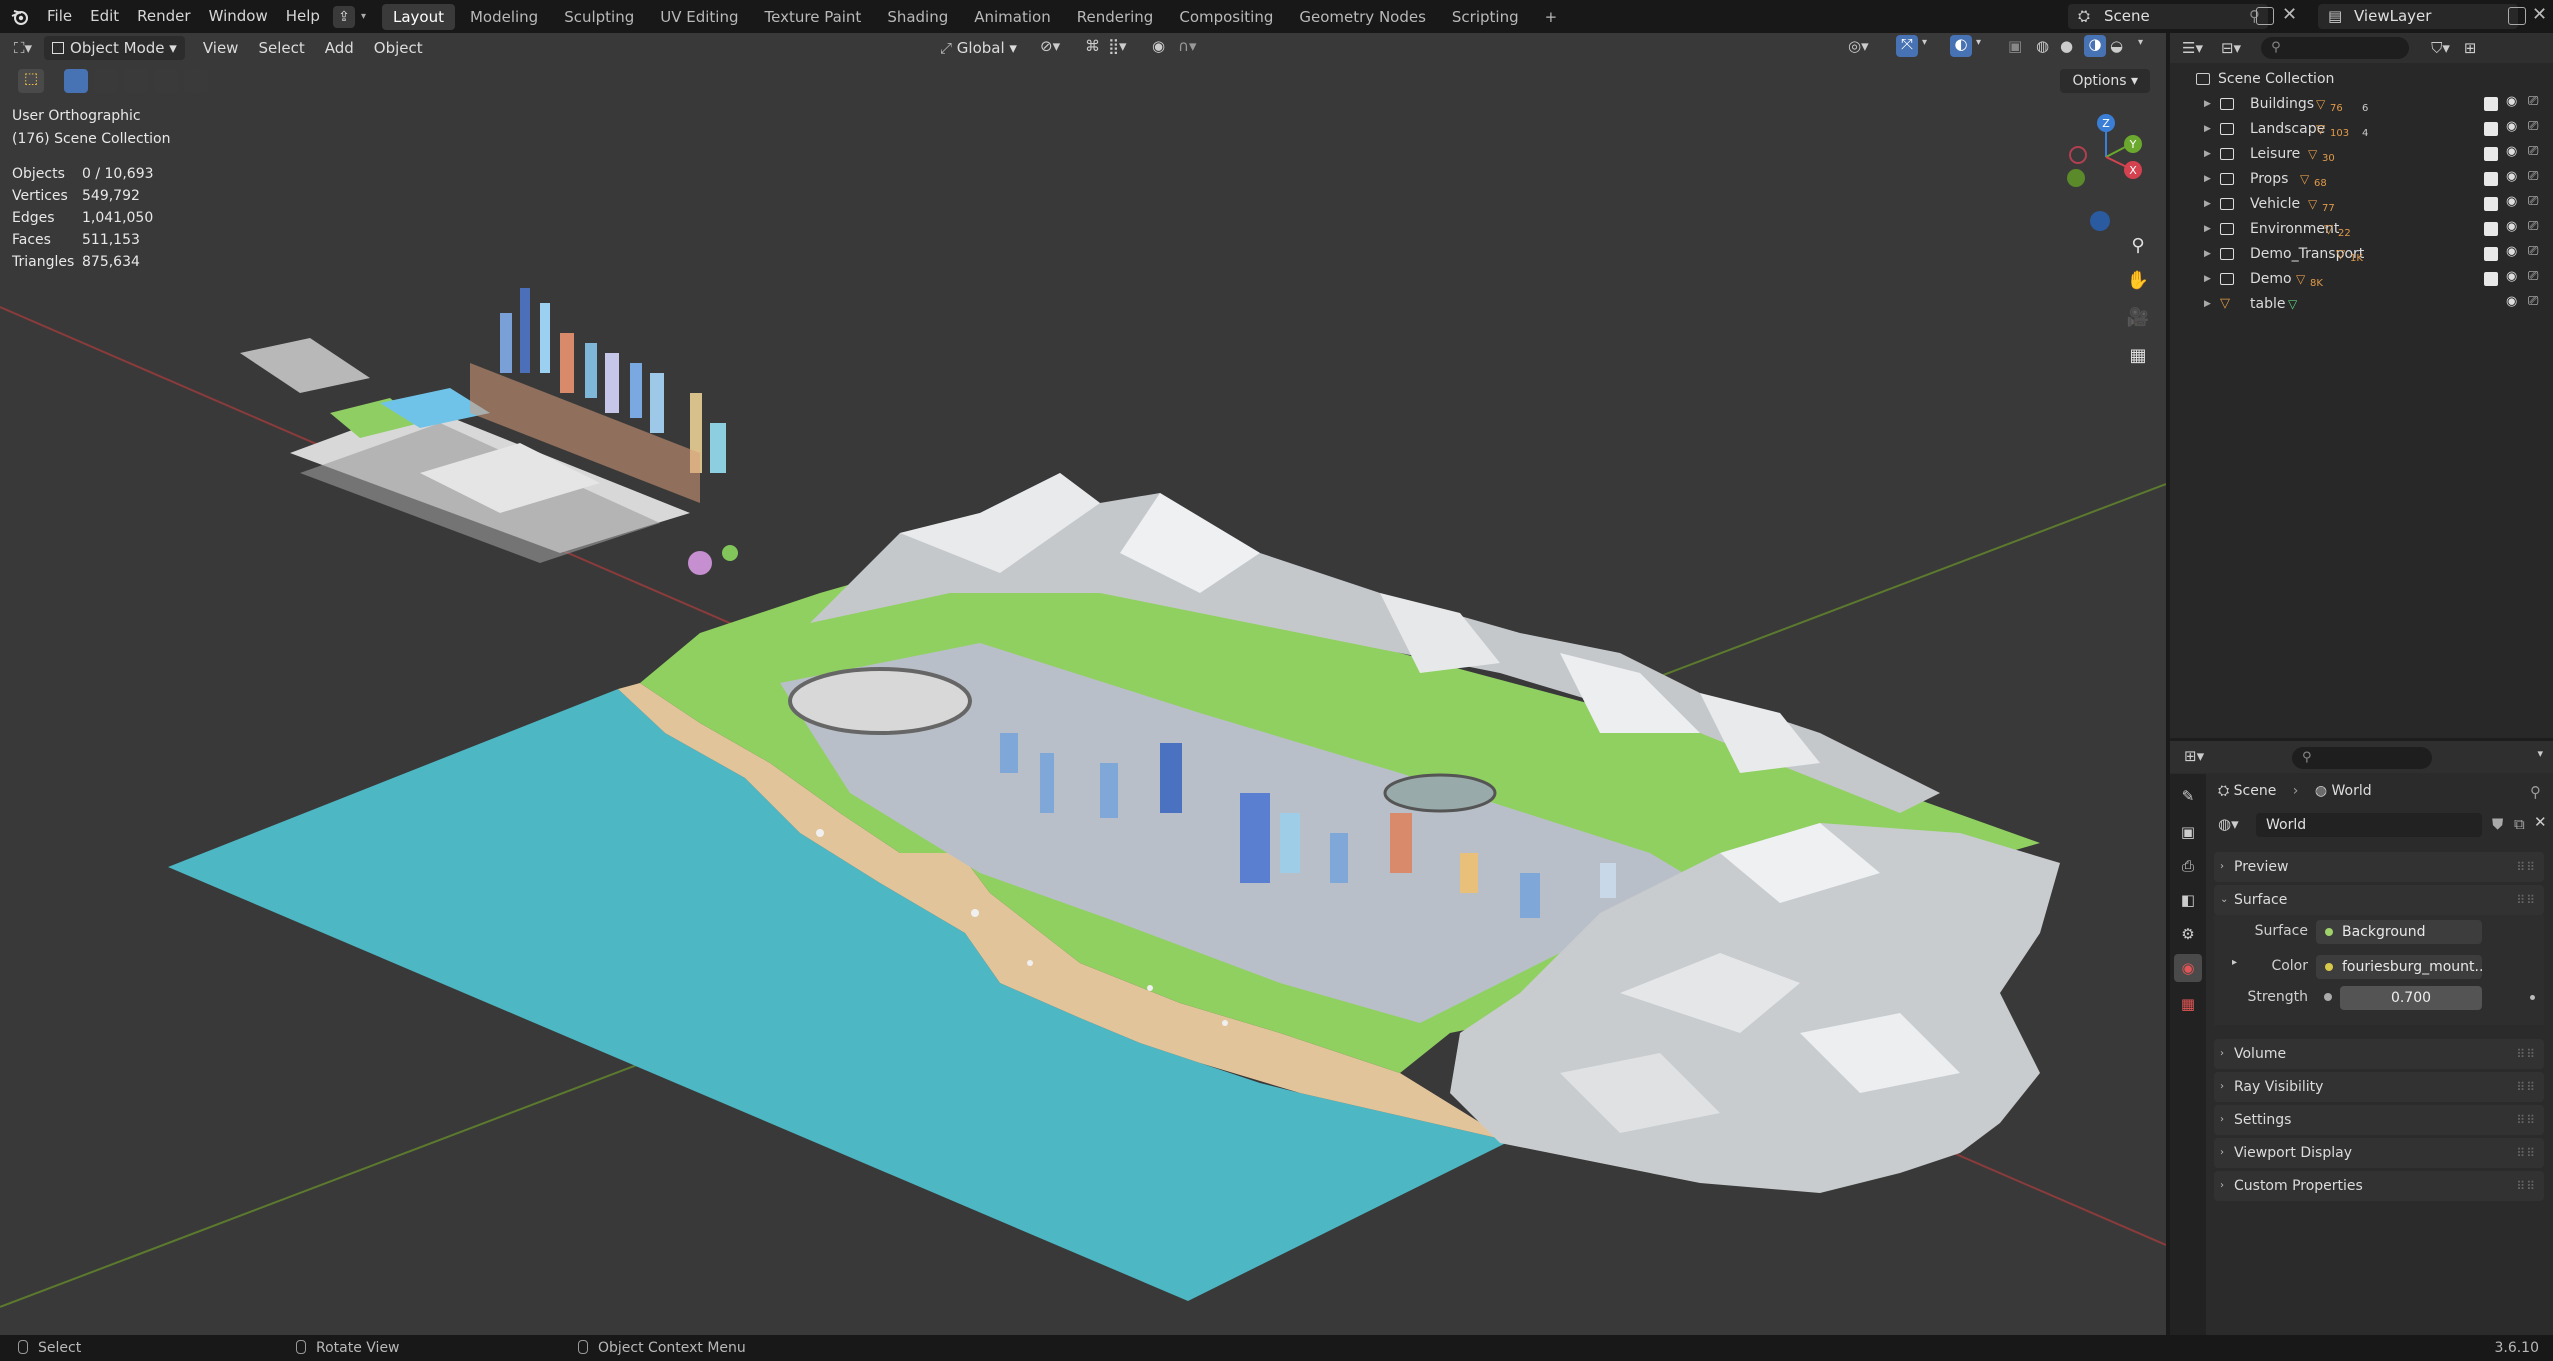  What do you see at coordinates (2100, 221) in the screenshot?
I see `gizmo-bottom-icon` at bounding box center [2100, 221].